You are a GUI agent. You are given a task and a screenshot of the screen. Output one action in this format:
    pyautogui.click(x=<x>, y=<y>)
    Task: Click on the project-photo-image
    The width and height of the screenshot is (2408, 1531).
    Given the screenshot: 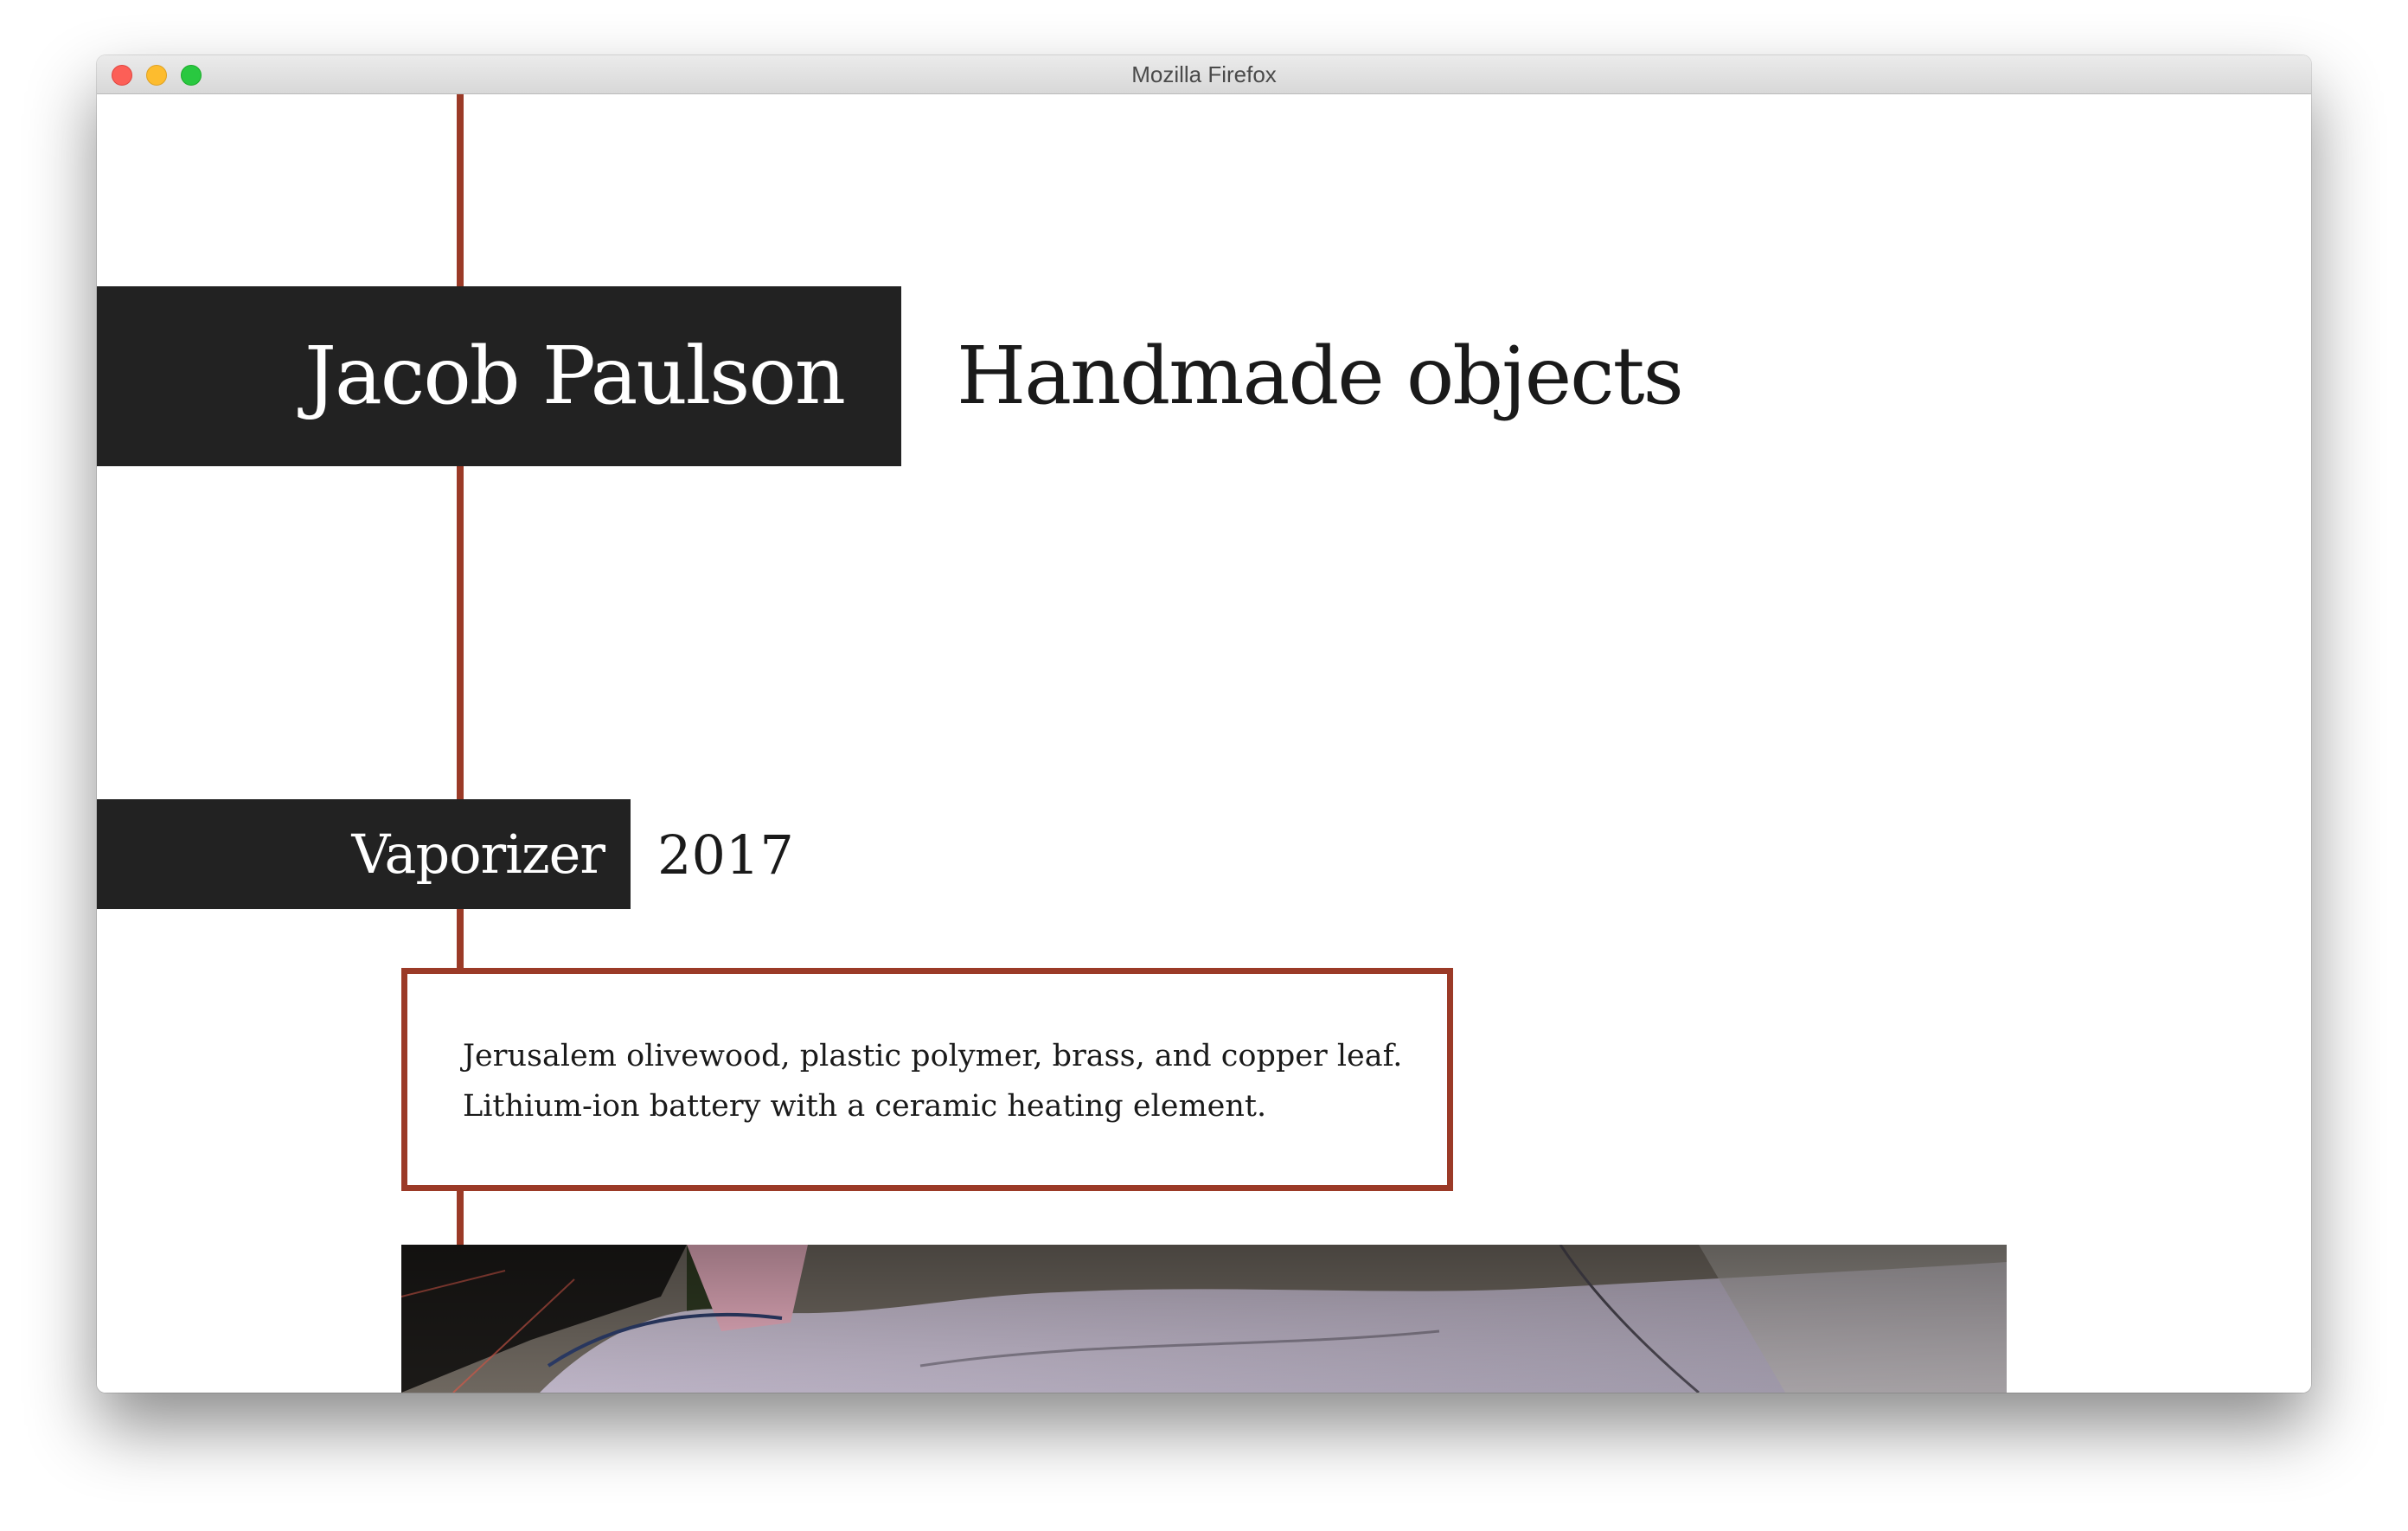 What is the action you would take?
    pyautogui.click(x=1204, y=1319)
    